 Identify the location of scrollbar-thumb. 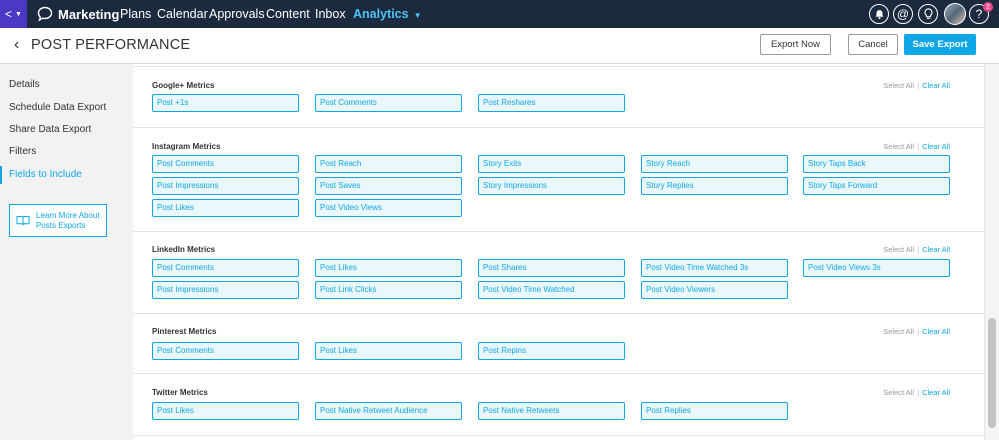
(992, 373).